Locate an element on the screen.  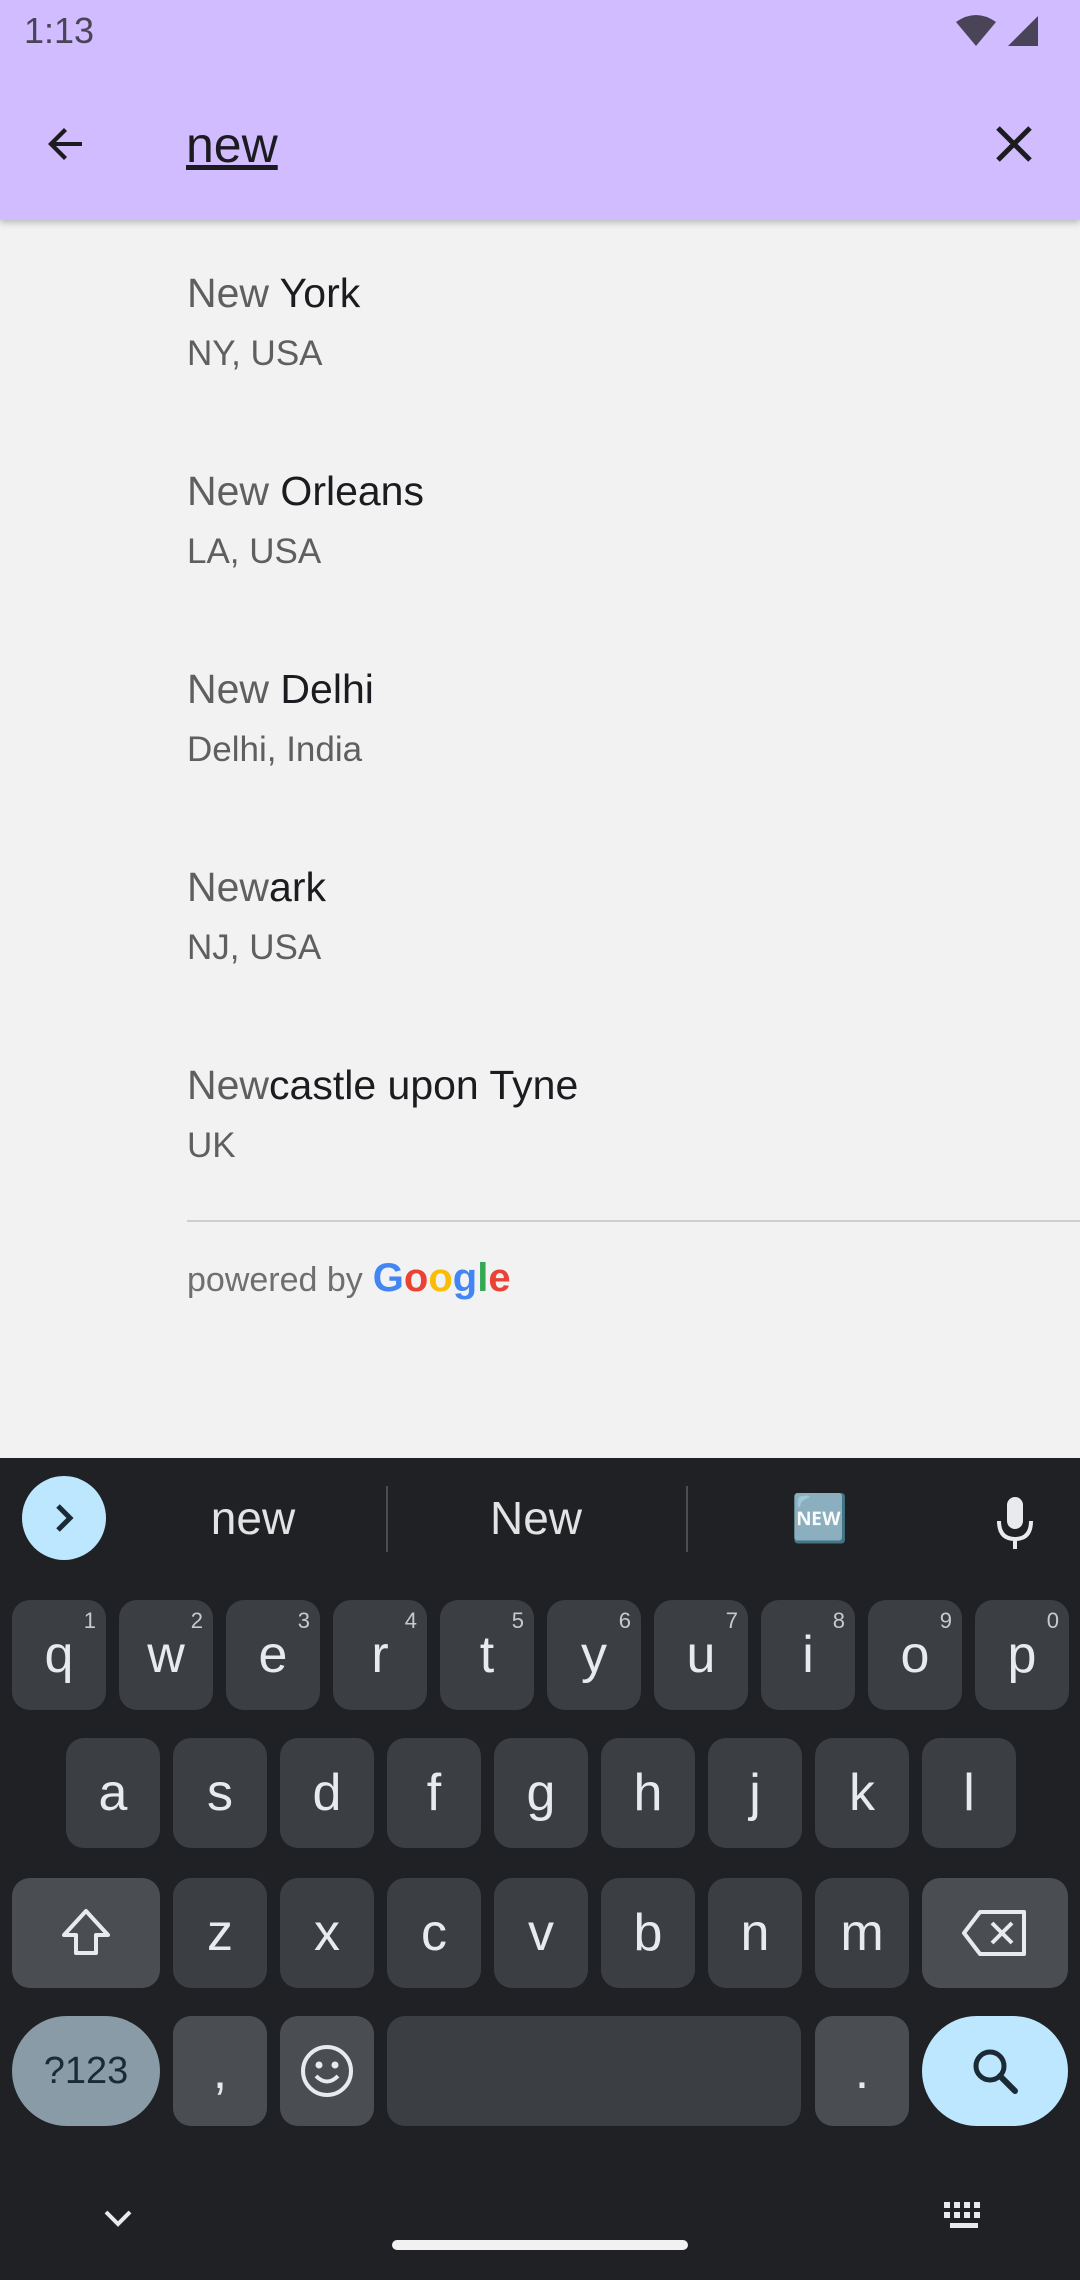
close-icon is located at coordinates (1014, 144).